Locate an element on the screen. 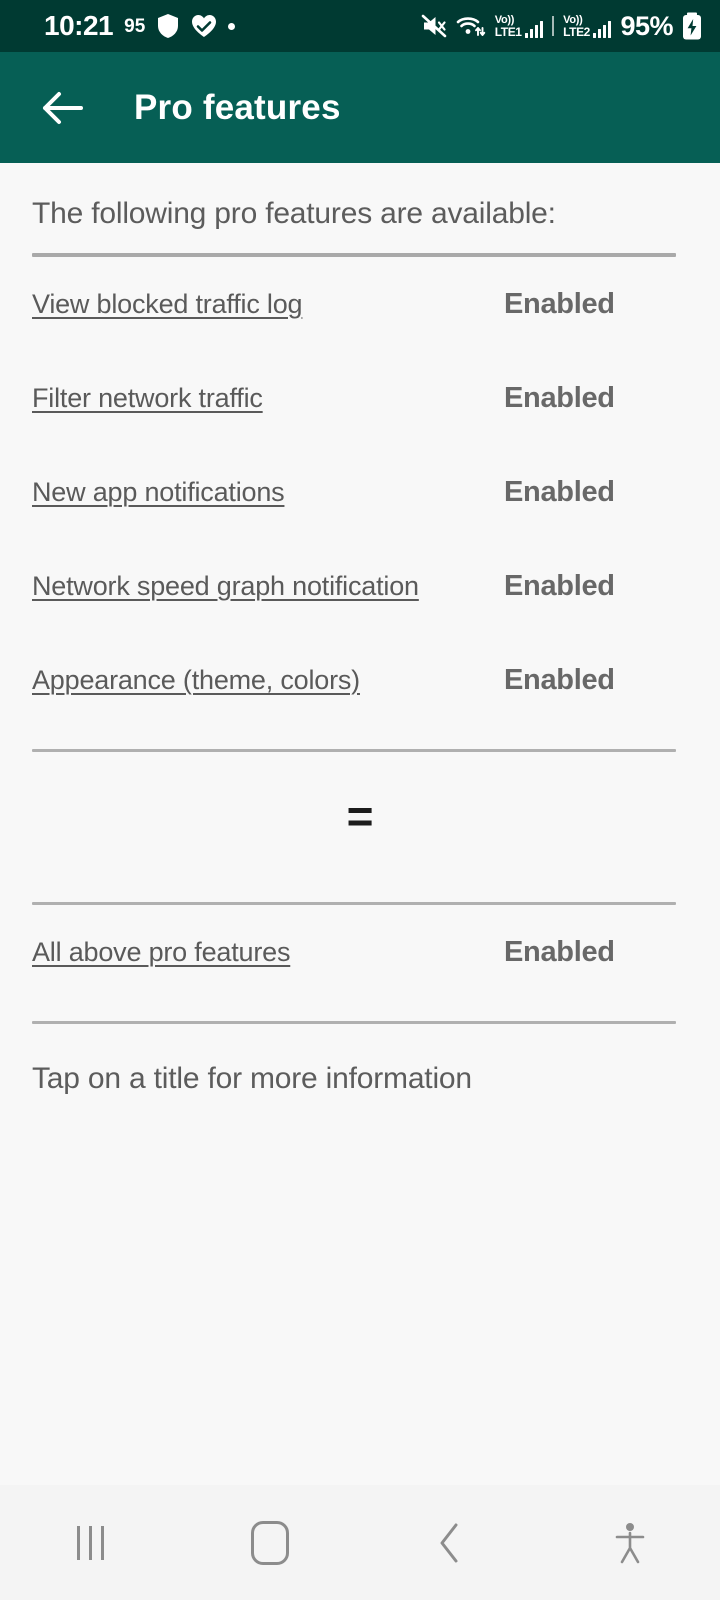 The width and height of the screenshot is (720, 1600). notification-count-badge: 95 is located at coordinates (135, 26).